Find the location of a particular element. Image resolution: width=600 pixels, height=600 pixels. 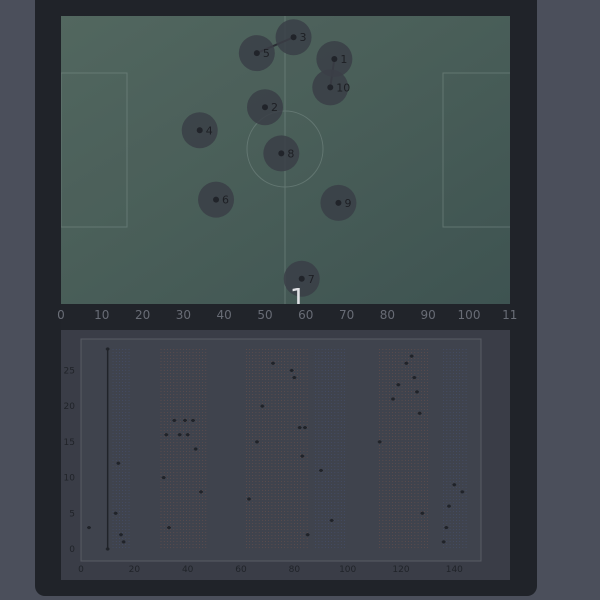

player-marker-5: 5 is located at coordinates (256, 53).